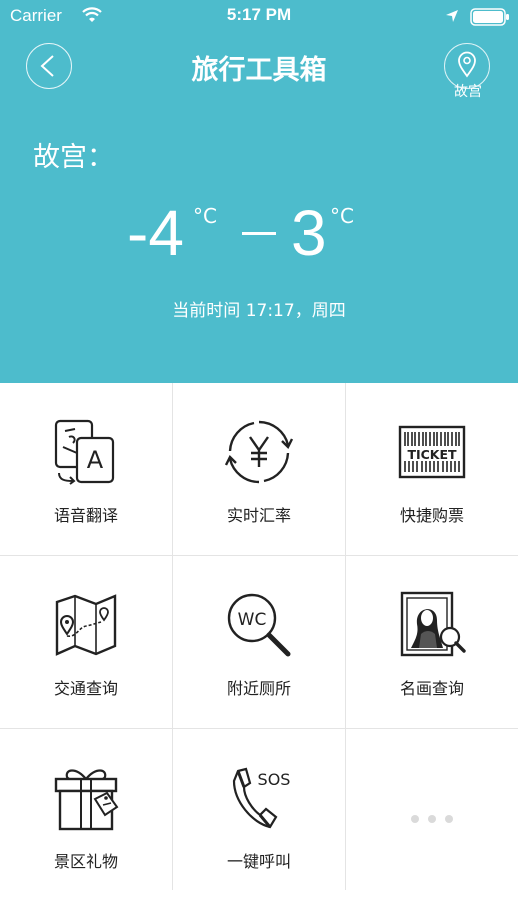  Describe the element at coordinates (259, 452) in the screenshot. I see `currency-exchange-icon` at that location.